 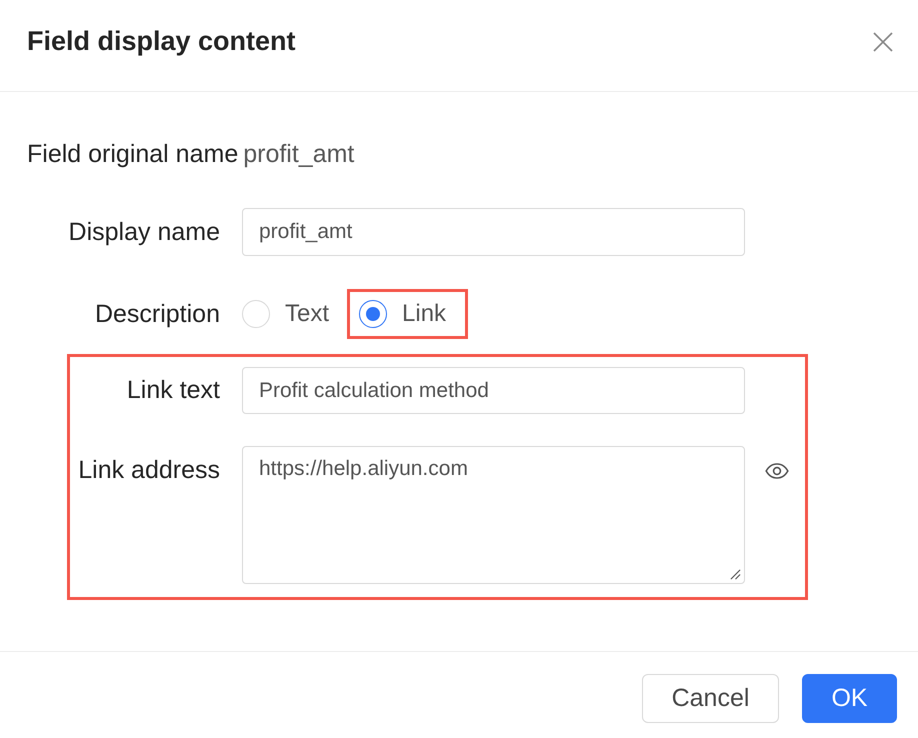 What do you see at coordinates (883, 42) in the screenshot?
I see `close-icon` at bounding box center [883, 42].